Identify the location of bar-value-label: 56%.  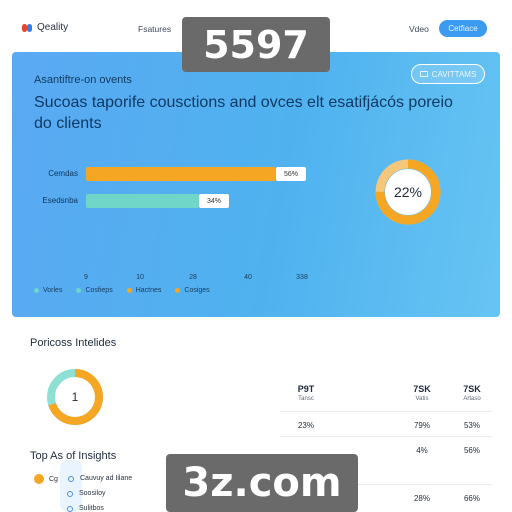
(291, 174).